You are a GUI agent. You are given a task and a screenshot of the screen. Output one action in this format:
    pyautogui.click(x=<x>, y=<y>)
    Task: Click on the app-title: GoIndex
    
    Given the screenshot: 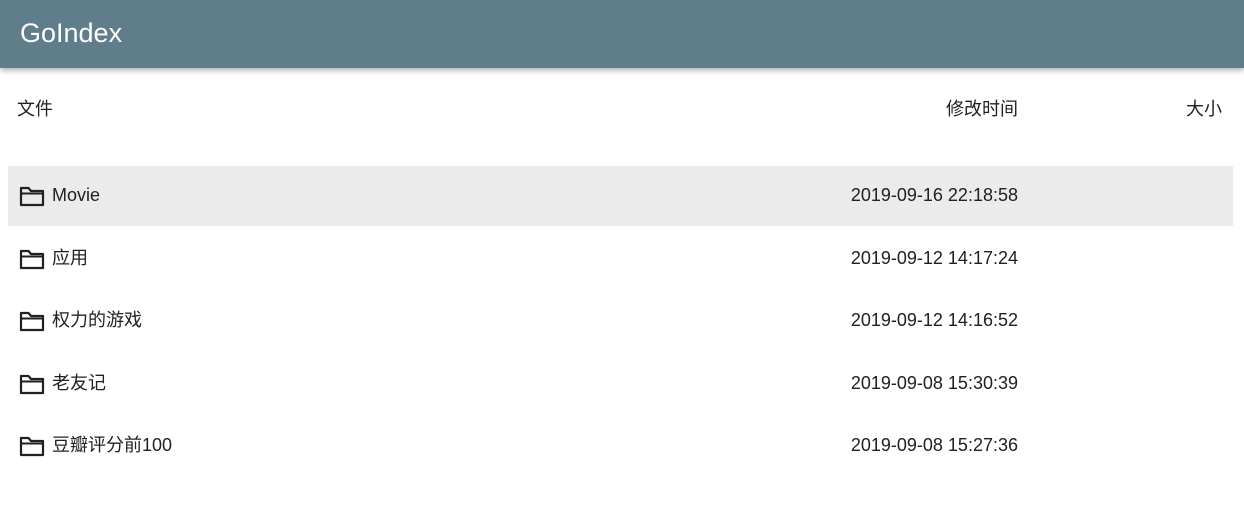 What is the action you would take?
    pyautogui.click(x=71, y=33)
    